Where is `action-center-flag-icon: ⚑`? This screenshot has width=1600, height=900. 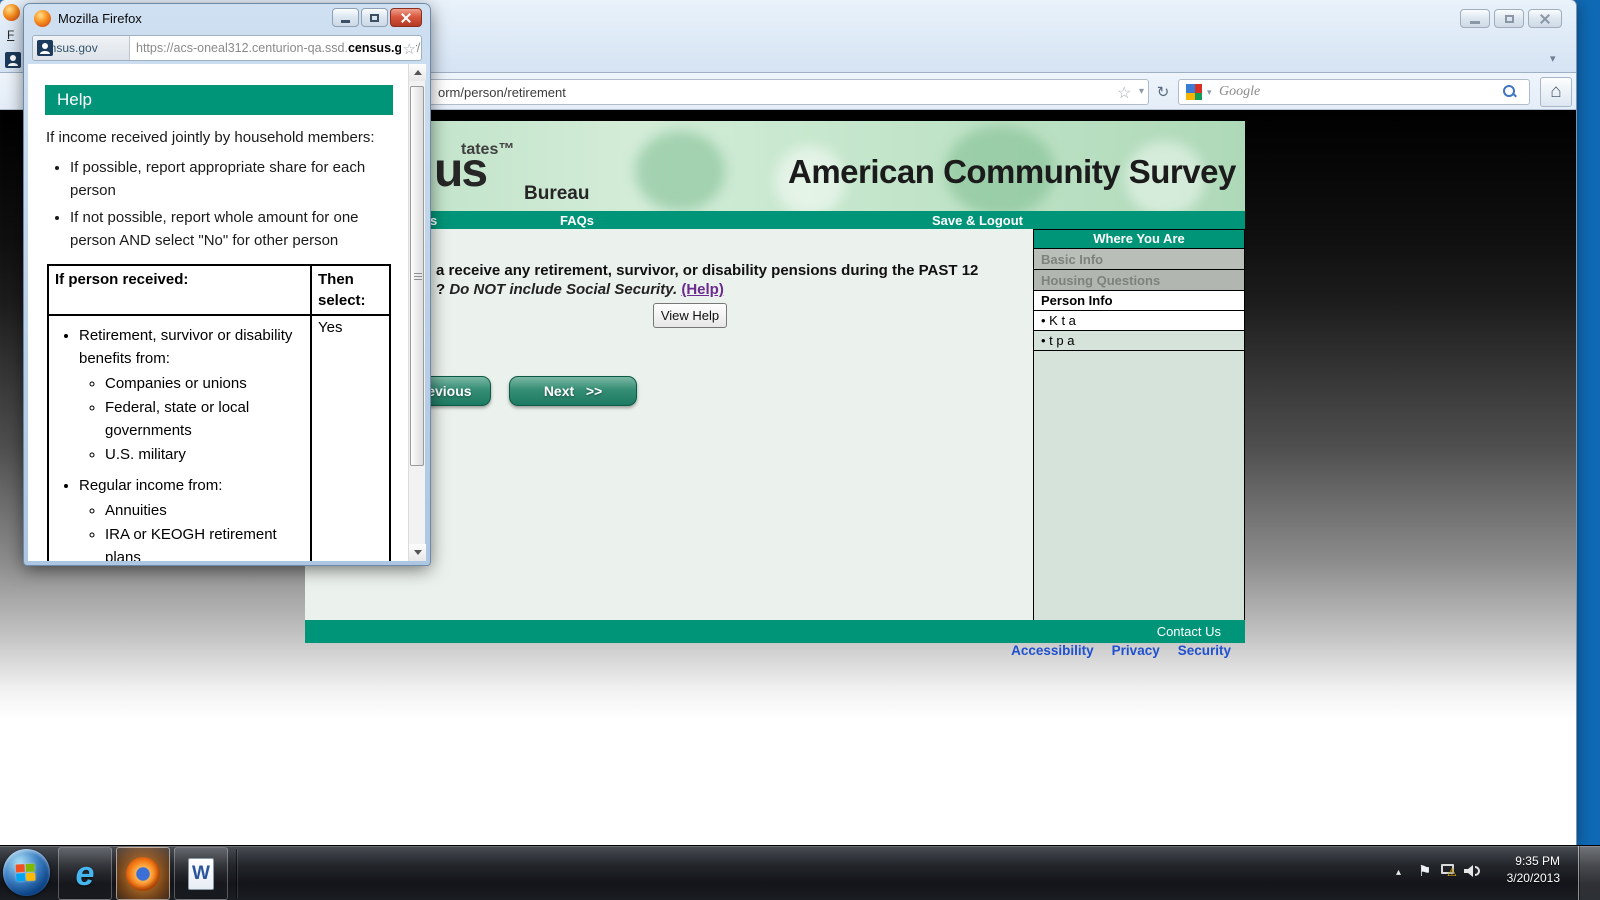
action-center-flag-icon: ⚑ is located at coordinates (1424, 871).